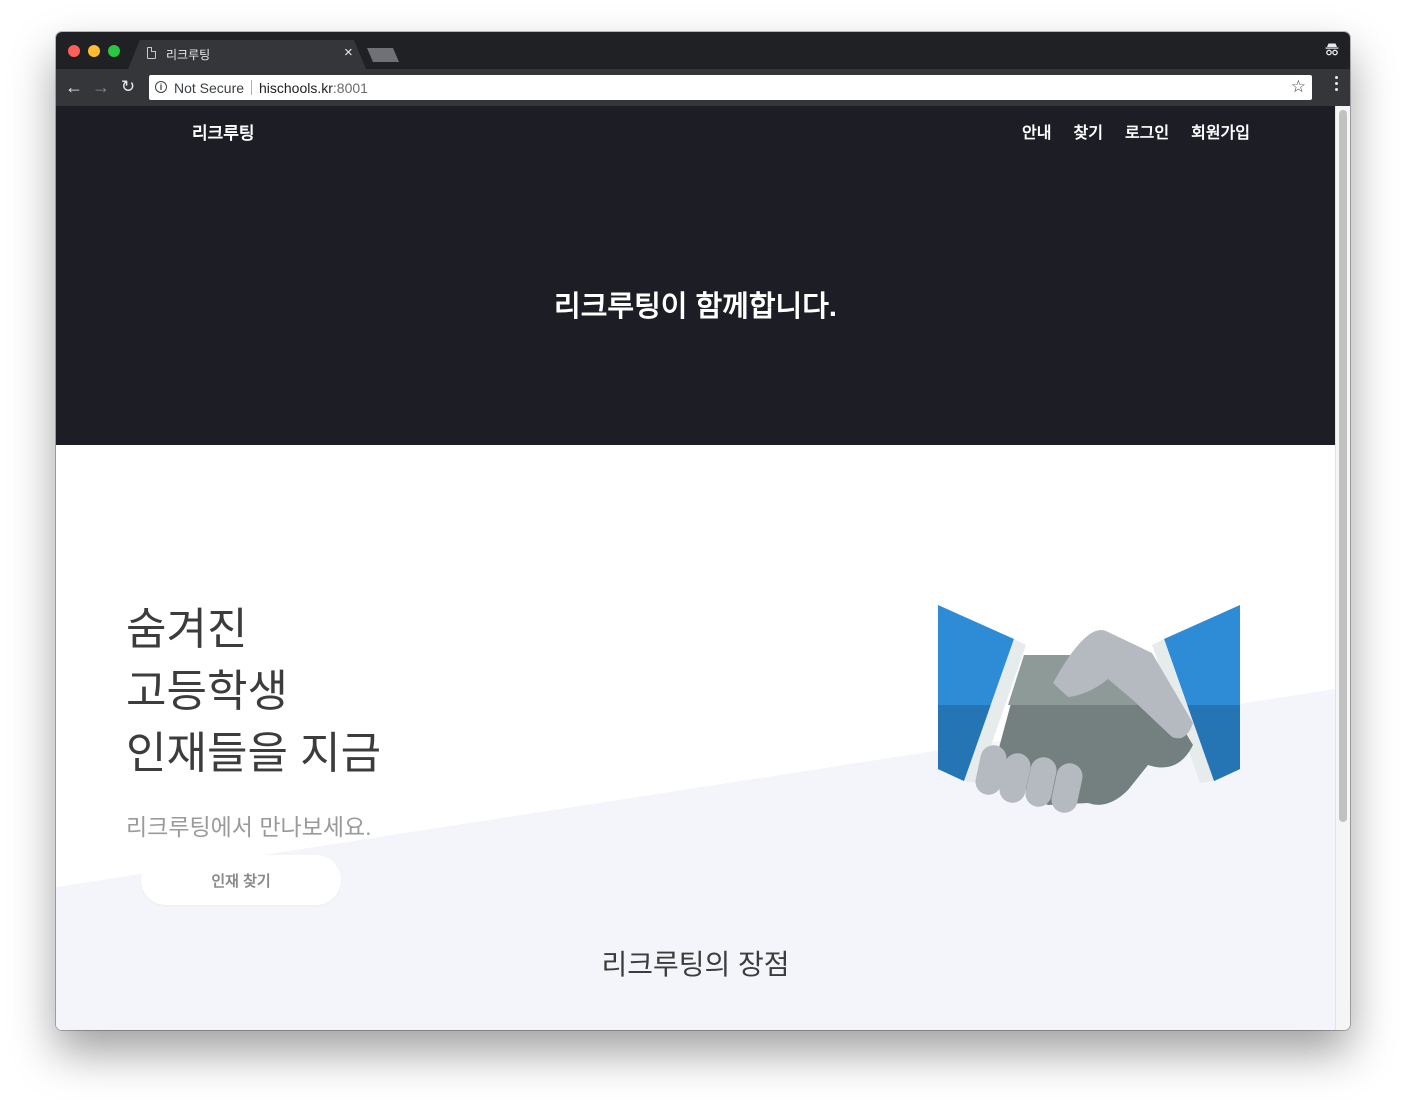  What do you see at coordinates (94, 51) in the screenshot?
I see `window-minimize-button` at bounding box center [94, 51].